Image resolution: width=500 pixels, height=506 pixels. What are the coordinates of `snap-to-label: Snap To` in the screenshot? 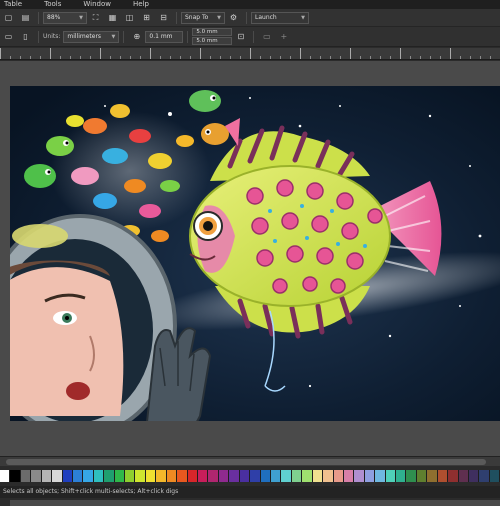 It's located at (197, 17).